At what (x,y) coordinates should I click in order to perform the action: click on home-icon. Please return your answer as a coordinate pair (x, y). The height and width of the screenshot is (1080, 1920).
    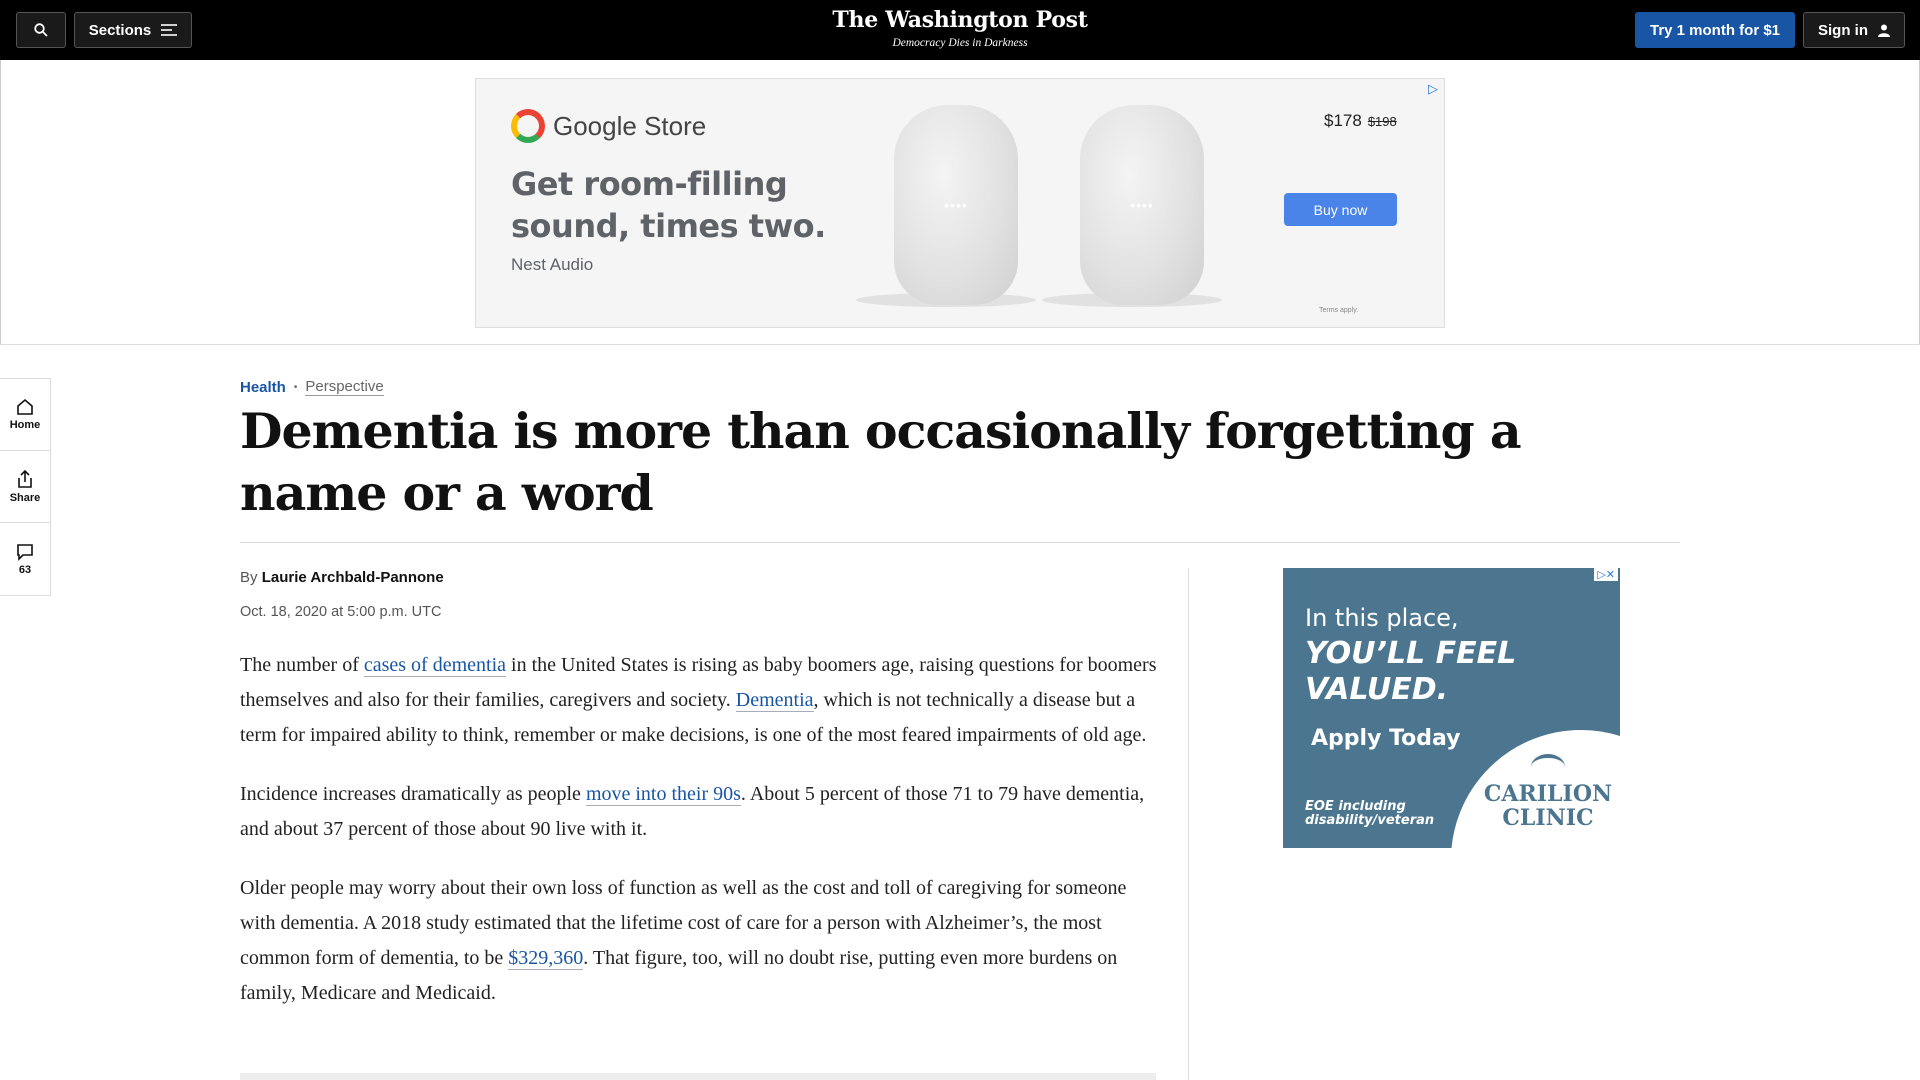
    Looking at the image, I should click on (25, 406).